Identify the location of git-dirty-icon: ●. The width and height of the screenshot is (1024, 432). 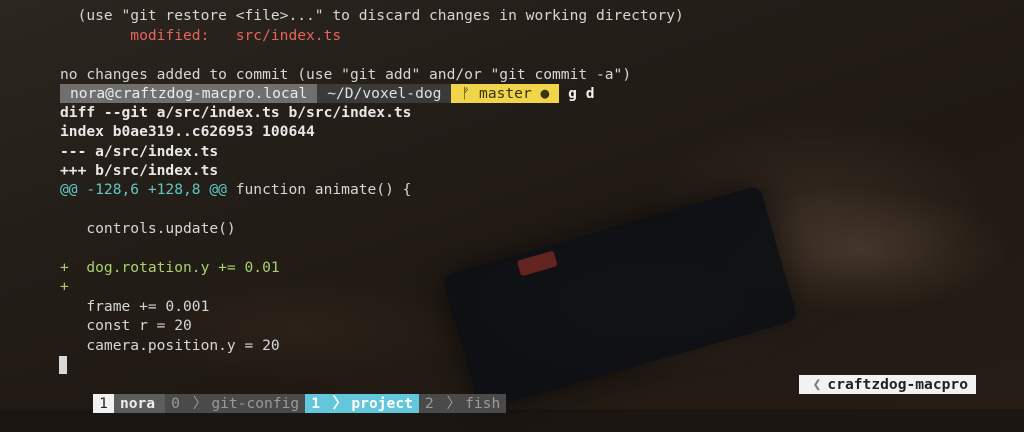
(545, 93).